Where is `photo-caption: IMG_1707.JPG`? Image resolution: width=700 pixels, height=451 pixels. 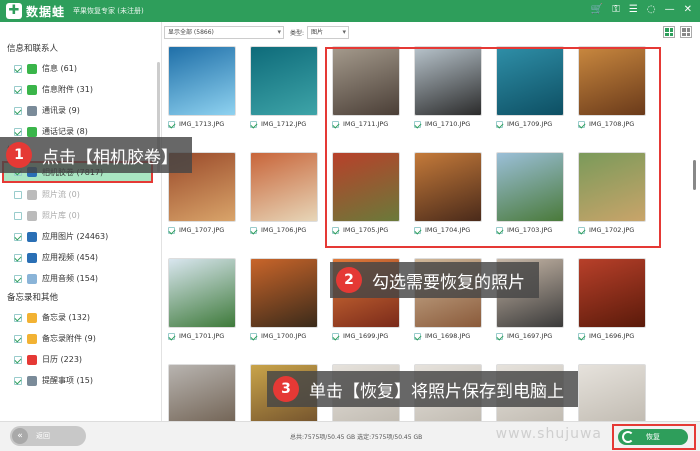 photo-caption: IMG_1707.JPG is located at coordinates (202, 230).